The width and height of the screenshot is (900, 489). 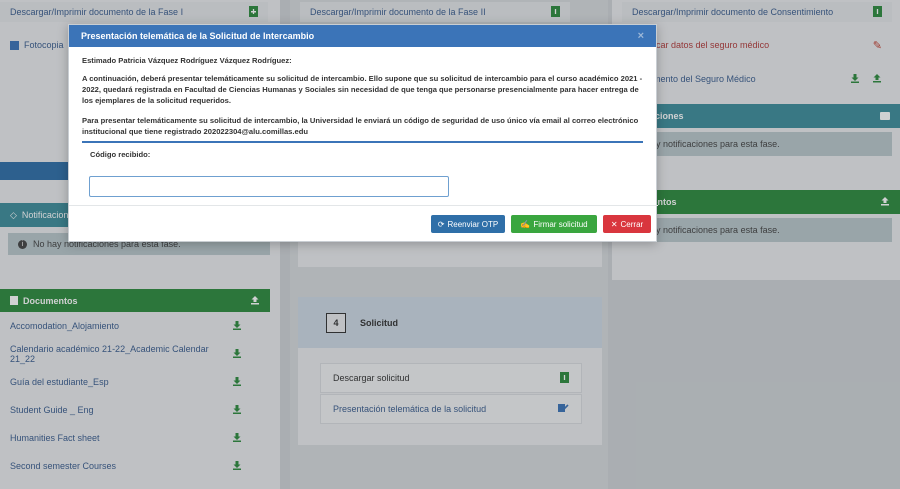 I want to click on sign-request-button: ✍ Firmar solicitud, so click(x=554, y=224).